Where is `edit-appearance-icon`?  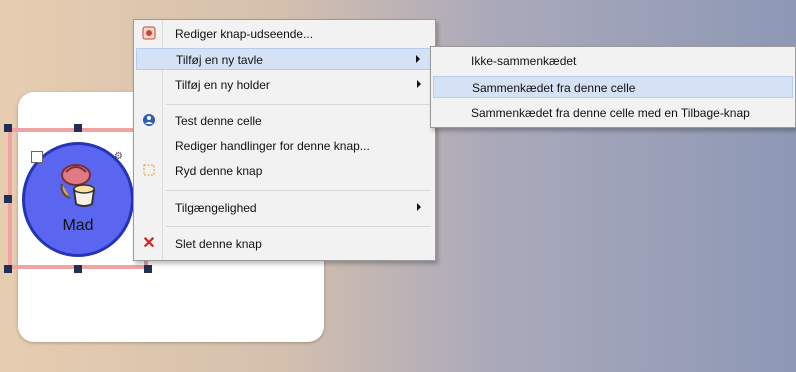
edit-appearance-icon is located at coordinates (149, 34).